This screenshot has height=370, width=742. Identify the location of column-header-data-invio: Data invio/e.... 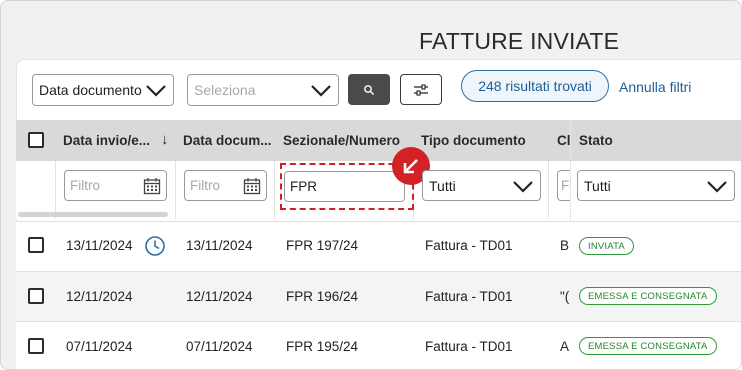
(106, 140).